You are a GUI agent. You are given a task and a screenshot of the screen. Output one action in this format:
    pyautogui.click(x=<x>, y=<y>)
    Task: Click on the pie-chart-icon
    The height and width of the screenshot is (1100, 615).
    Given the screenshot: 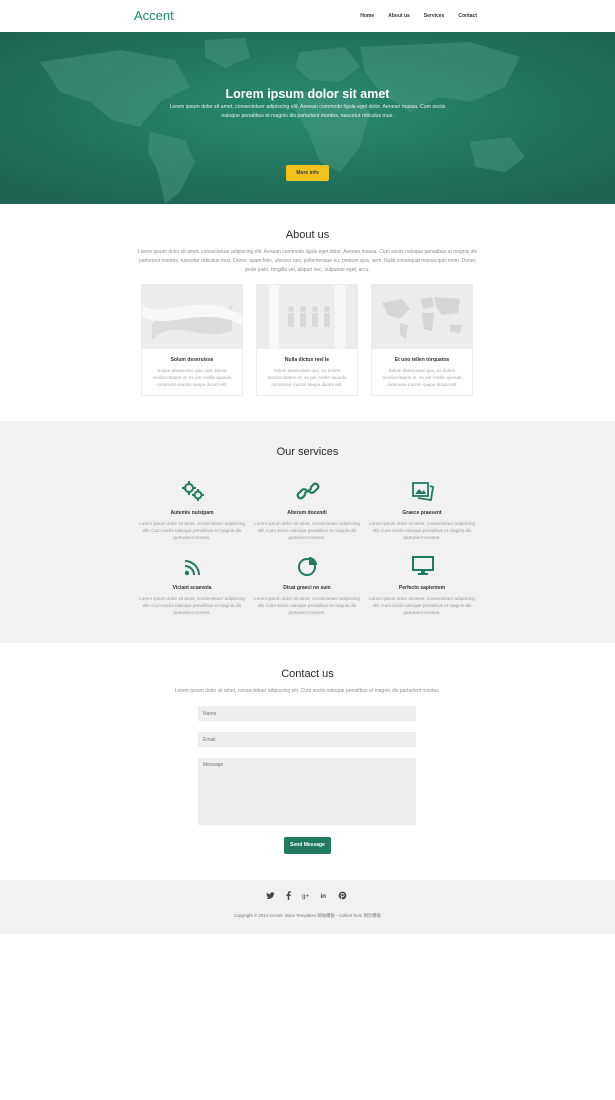 What is the action you would take?
    pyautogui.click(x=307, y=566)
    